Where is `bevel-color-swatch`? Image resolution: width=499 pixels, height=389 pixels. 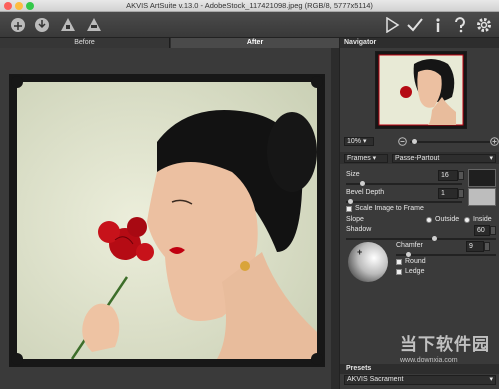 bevel-color-swatch is located at coordinates (482, 197).